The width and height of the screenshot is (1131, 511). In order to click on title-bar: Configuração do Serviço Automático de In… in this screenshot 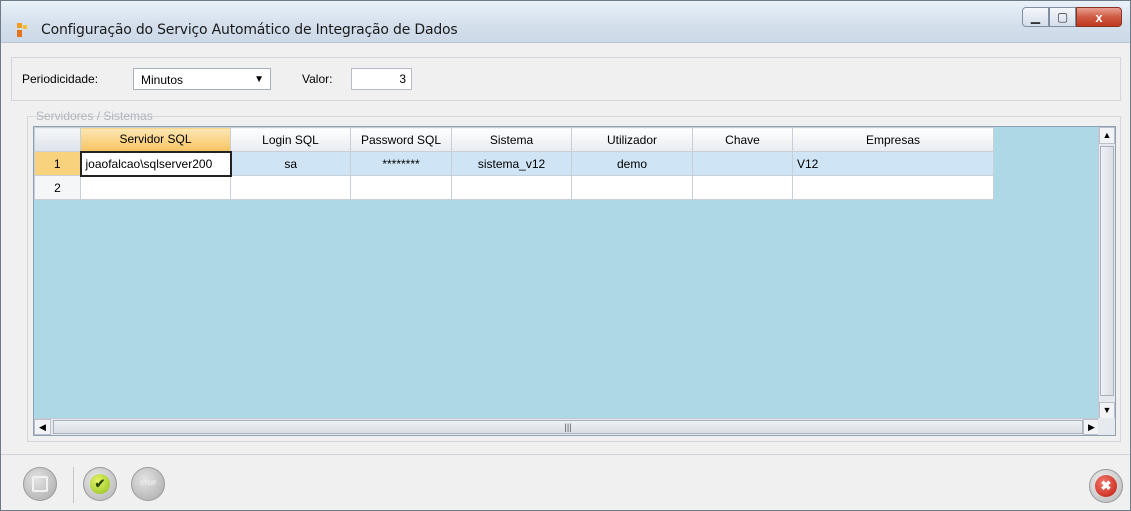, I will do `click(565, 22)`.